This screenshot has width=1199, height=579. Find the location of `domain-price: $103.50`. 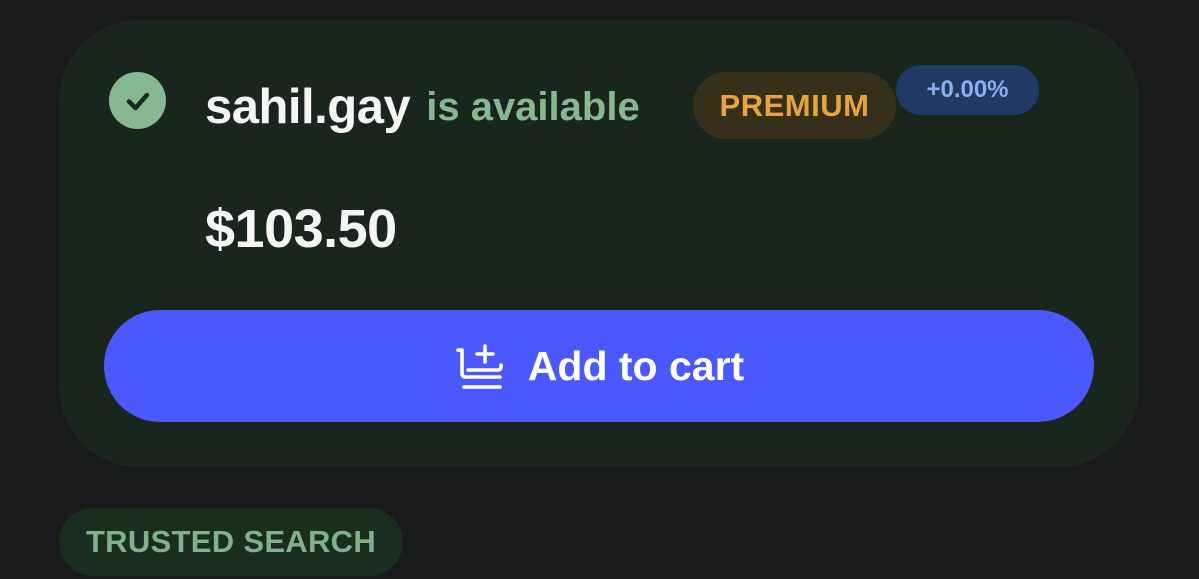

domain-price: $103.50 is located at coordinates (301, 229).